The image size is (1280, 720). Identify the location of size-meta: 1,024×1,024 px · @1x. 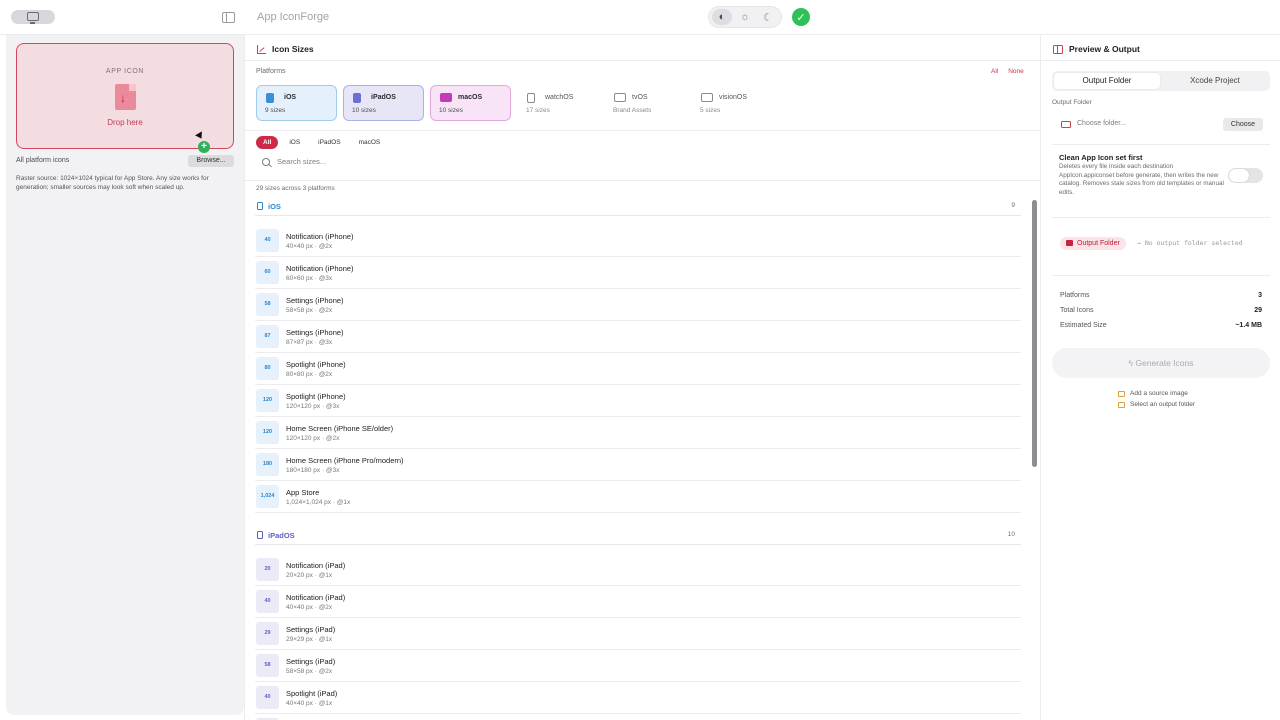
(318, 502).